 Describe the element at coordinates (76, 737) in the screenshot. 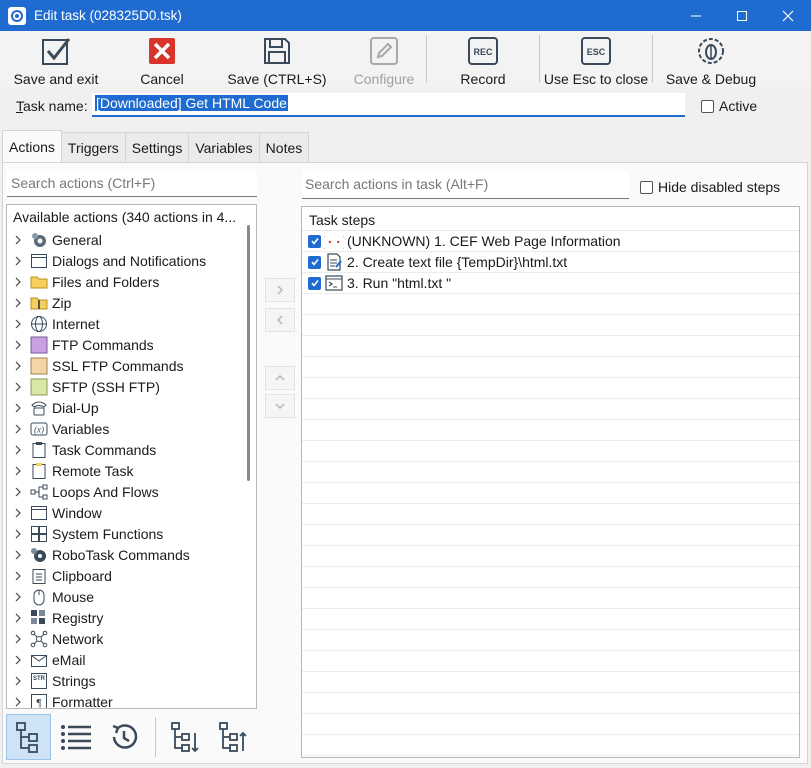

I see `list-view-button` at that location.